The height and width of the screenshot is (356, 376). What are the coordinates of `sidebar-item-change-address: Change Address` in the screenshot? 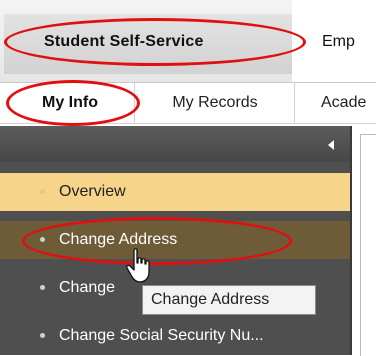 It's located at (175, 240).